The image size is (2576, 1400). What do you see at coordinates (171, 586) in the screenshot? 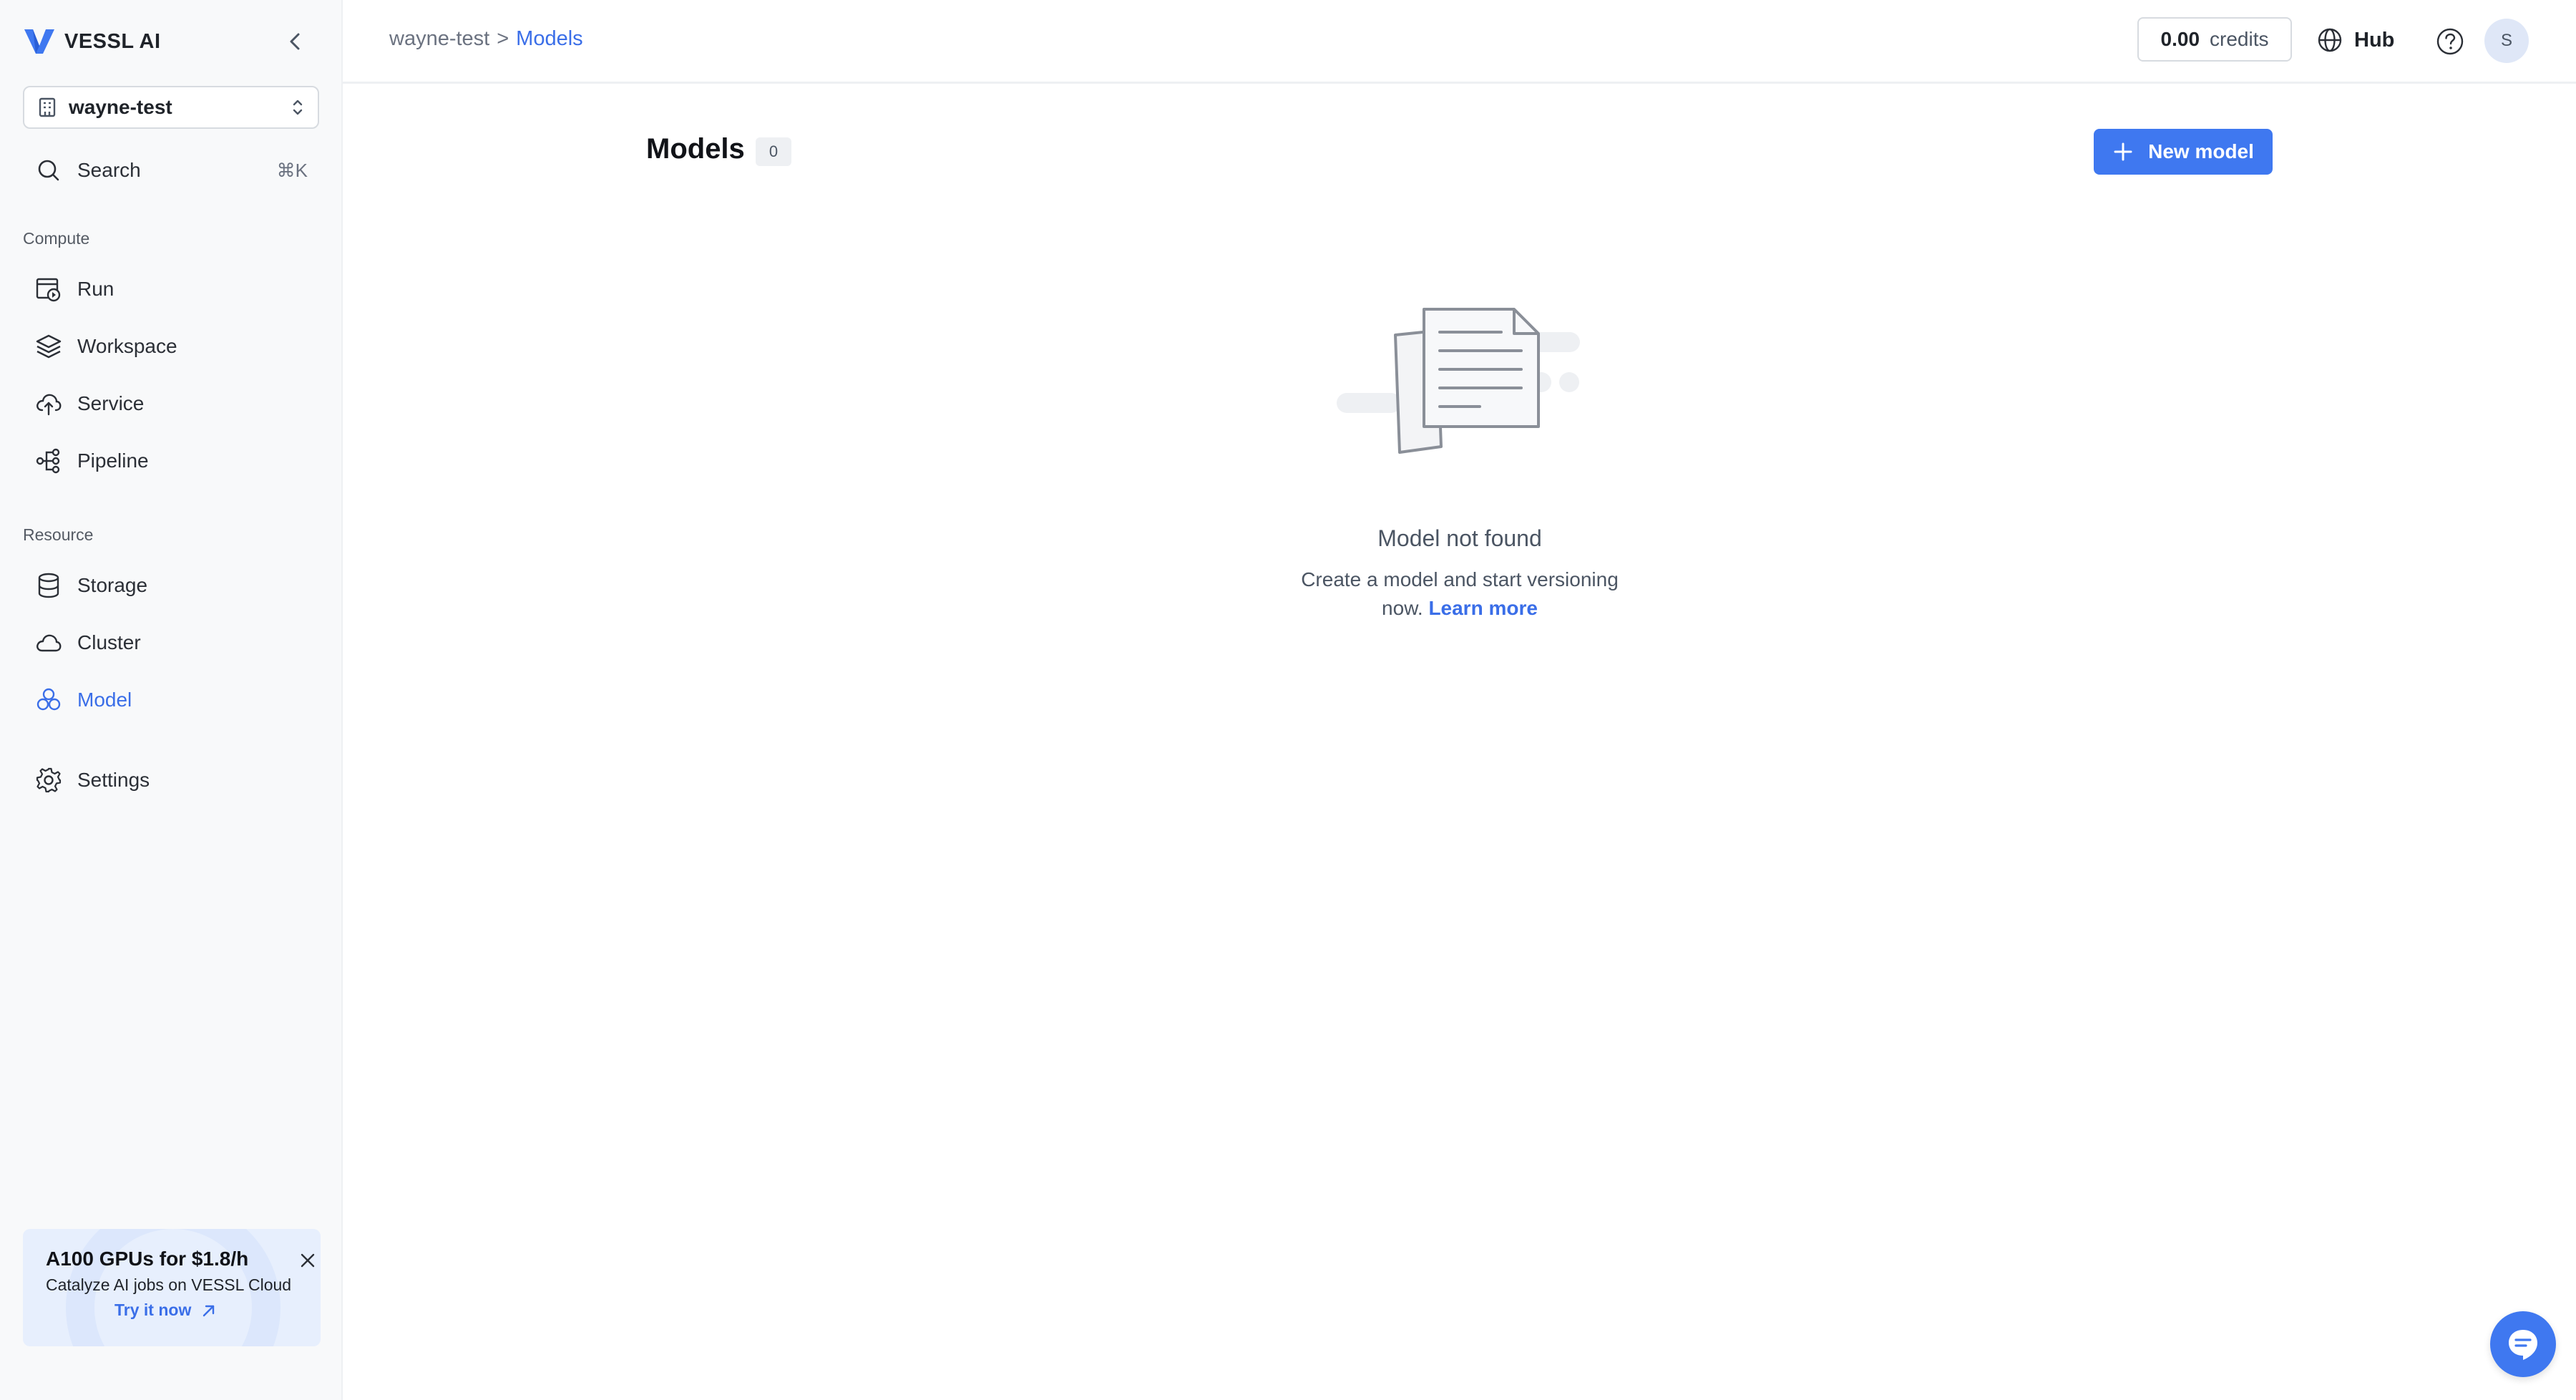
I see `sidebar-item-storage: Storage` at bounding box center [171, 586].